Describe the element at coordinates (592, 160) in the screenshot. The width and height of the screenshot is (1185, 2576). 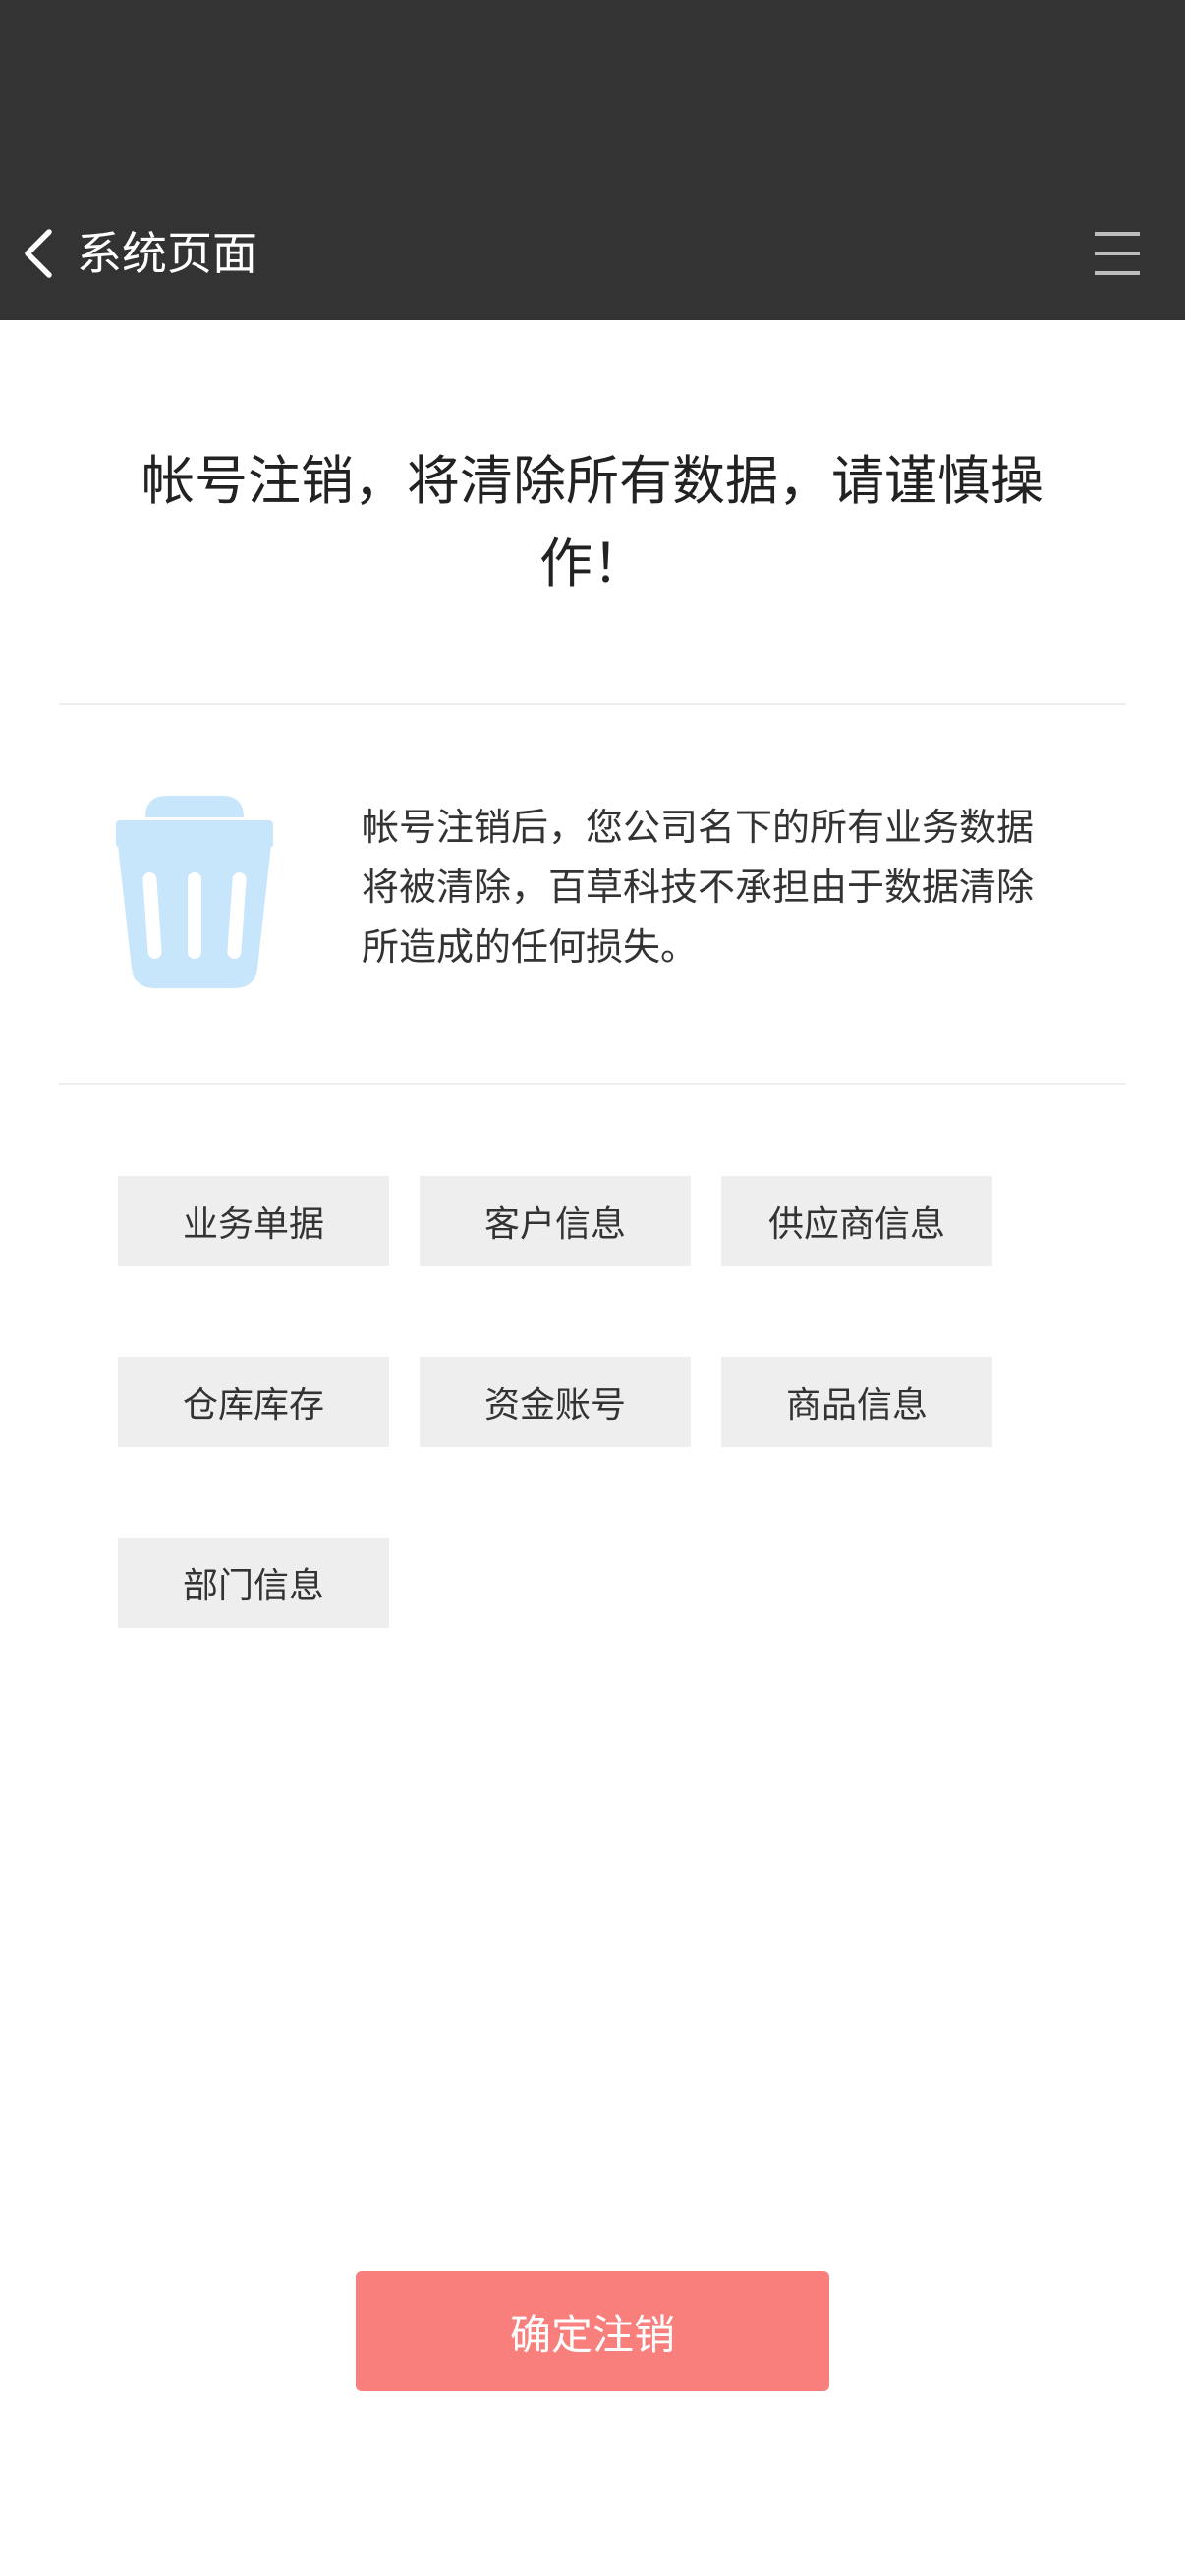
I see `header-bar: 系统页面` at that location.